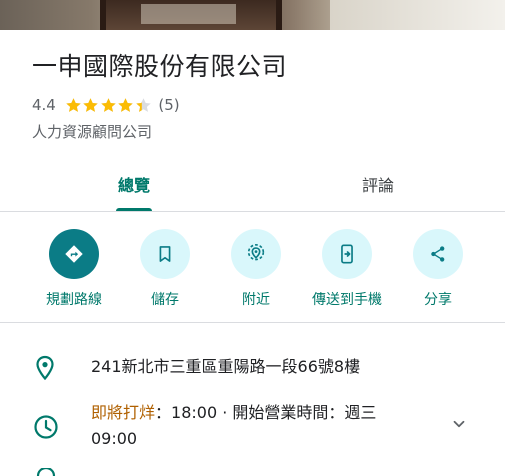  What do you see at coordinates (252, 186) in the screenshot?
I see `tab-bar: 總覽 評論` at bounding box center [252, 186].